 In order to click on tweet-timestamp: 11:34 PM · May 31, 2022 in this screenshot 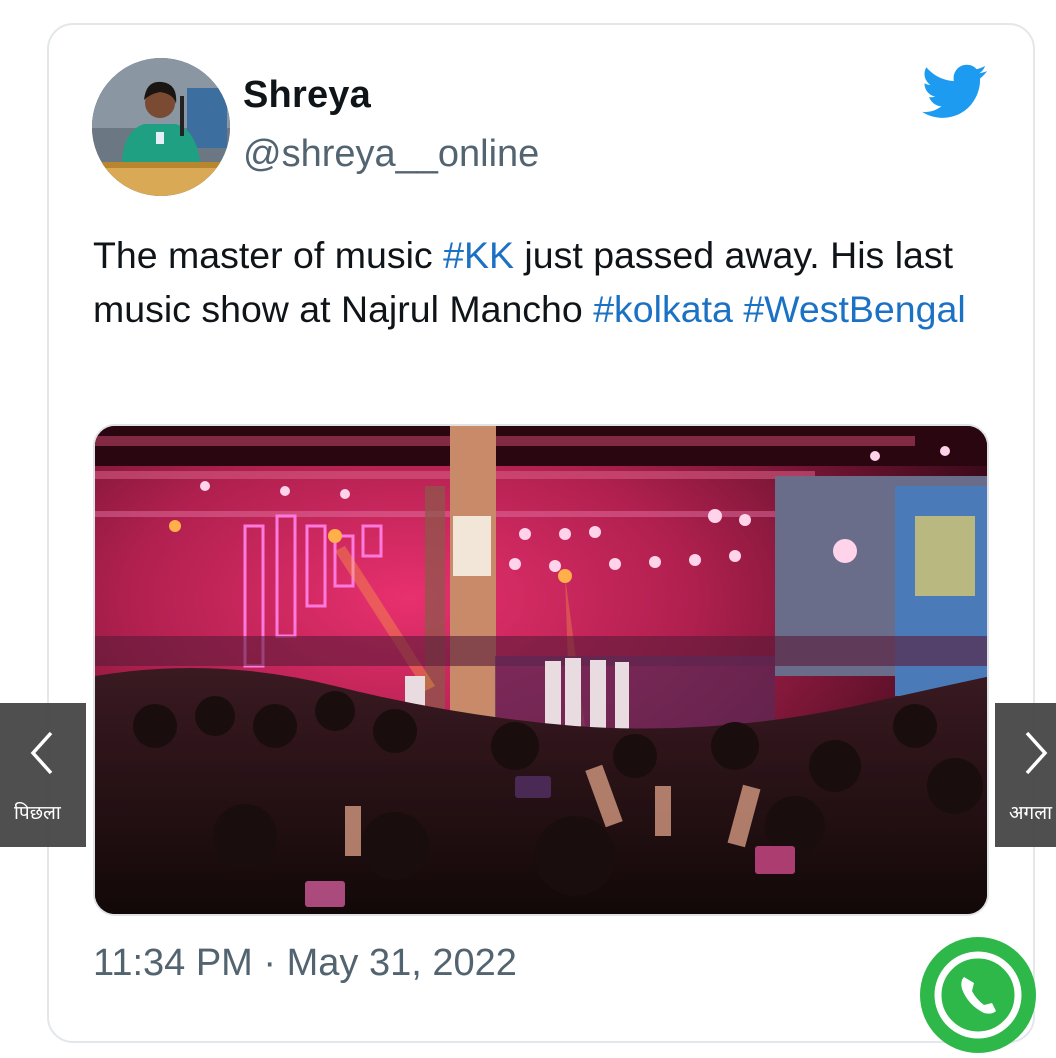, I will do `click(305, 963)`.